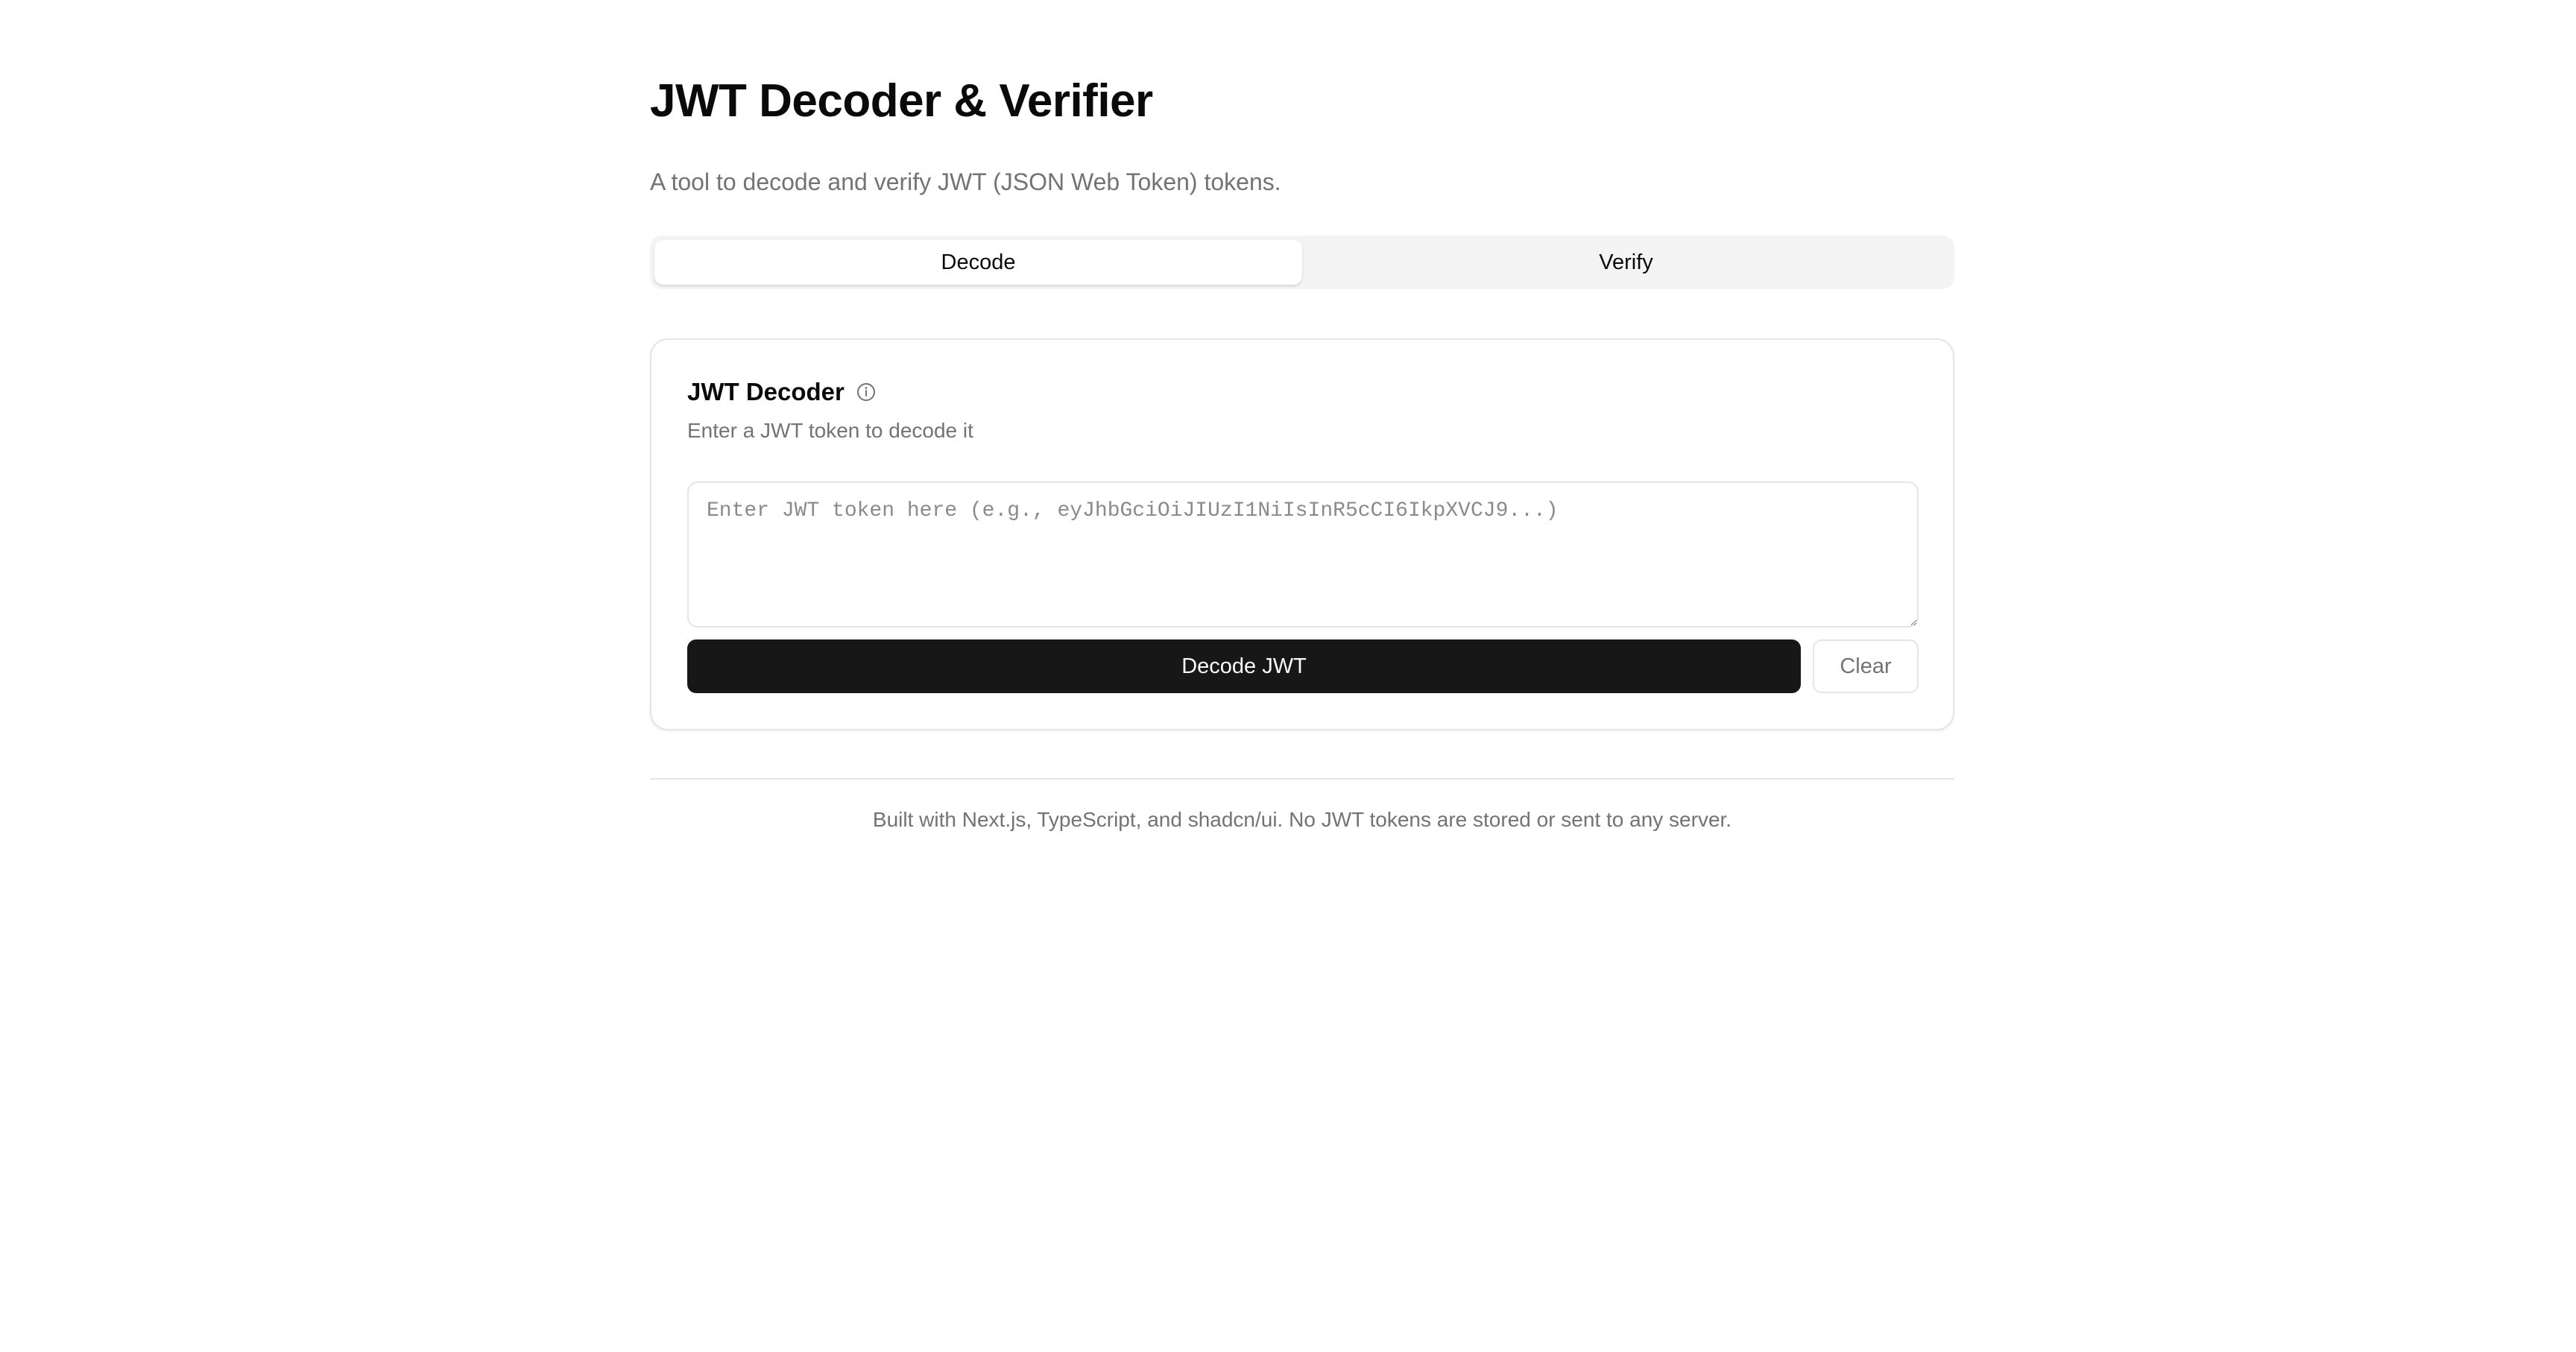 This screenshot has height=1352, width=2576. What do you see at coordinates (1302, 779) in the screenshot?
I see `footer-divider` at bounding box center [1302, 779].